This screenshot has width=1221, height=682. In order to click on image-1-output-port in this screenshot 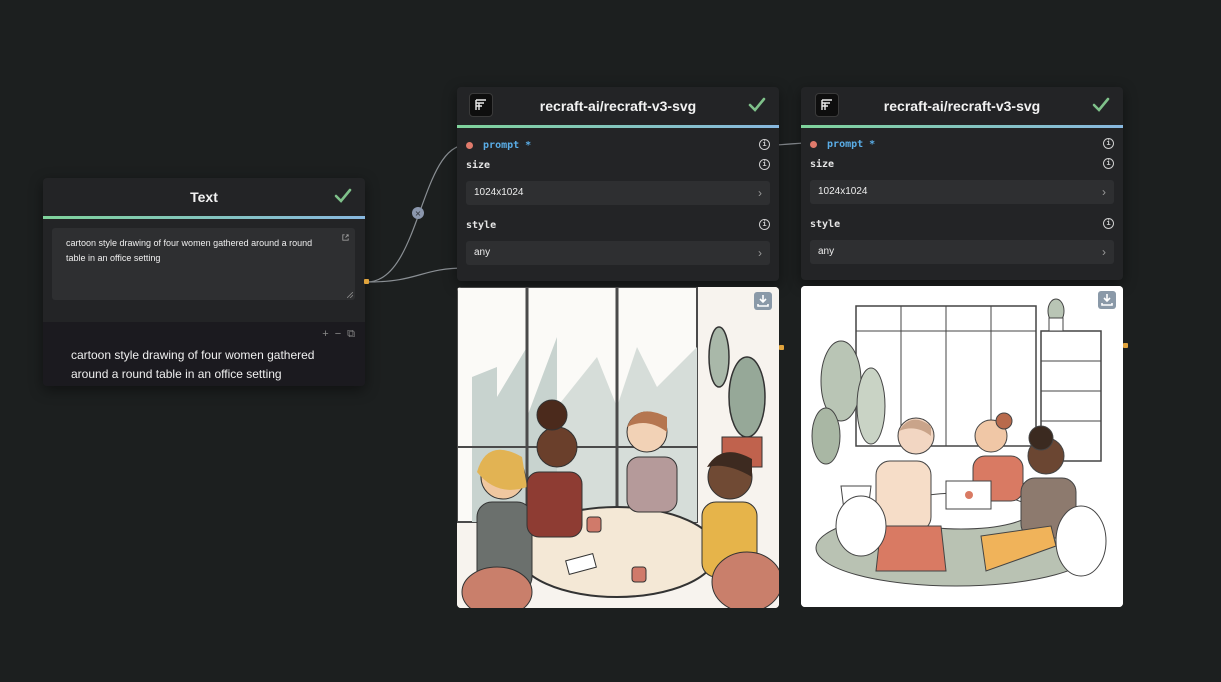, I will do `click(781, 347)`.